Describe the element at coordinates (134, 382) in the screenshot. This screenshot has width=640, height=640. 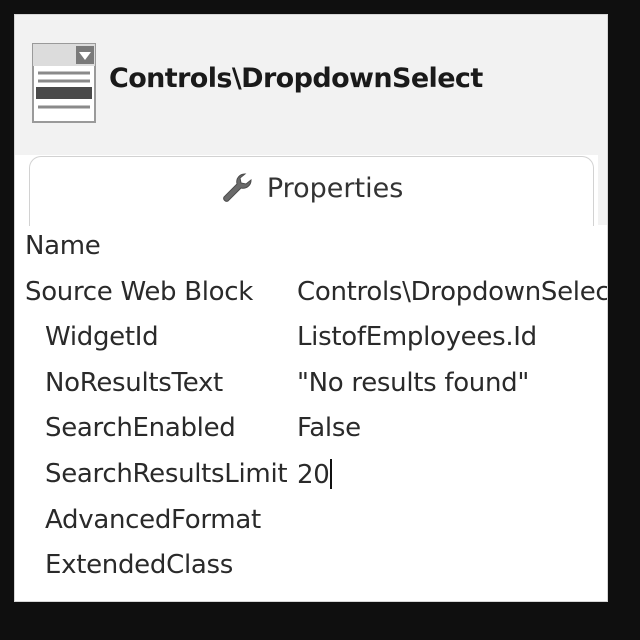
I see `property-name: NoResultsText` at that location.